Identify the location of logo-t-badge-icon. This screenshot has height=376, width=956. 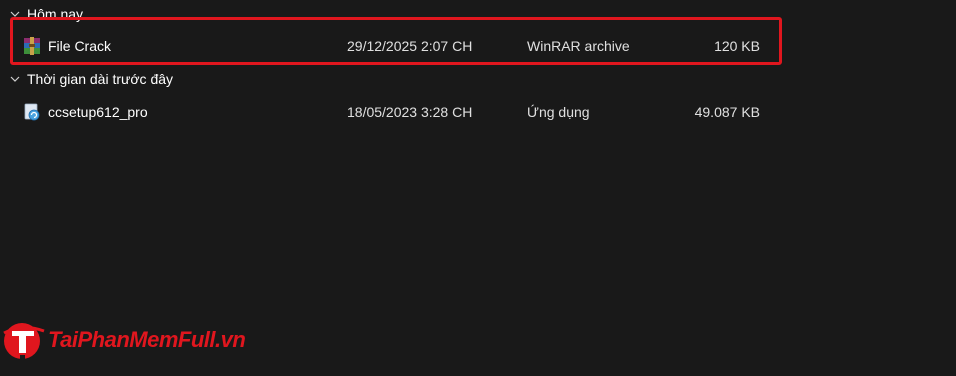
(24, 341).